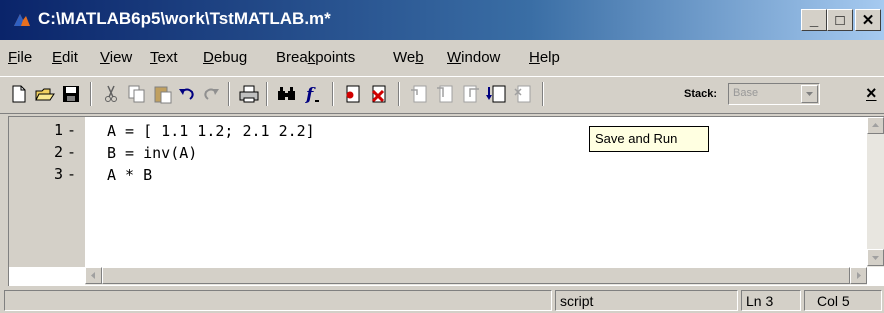 The width and height of the screenshot is (884, 313). I want to click on status-line: Ln 3, so click(771, 300).